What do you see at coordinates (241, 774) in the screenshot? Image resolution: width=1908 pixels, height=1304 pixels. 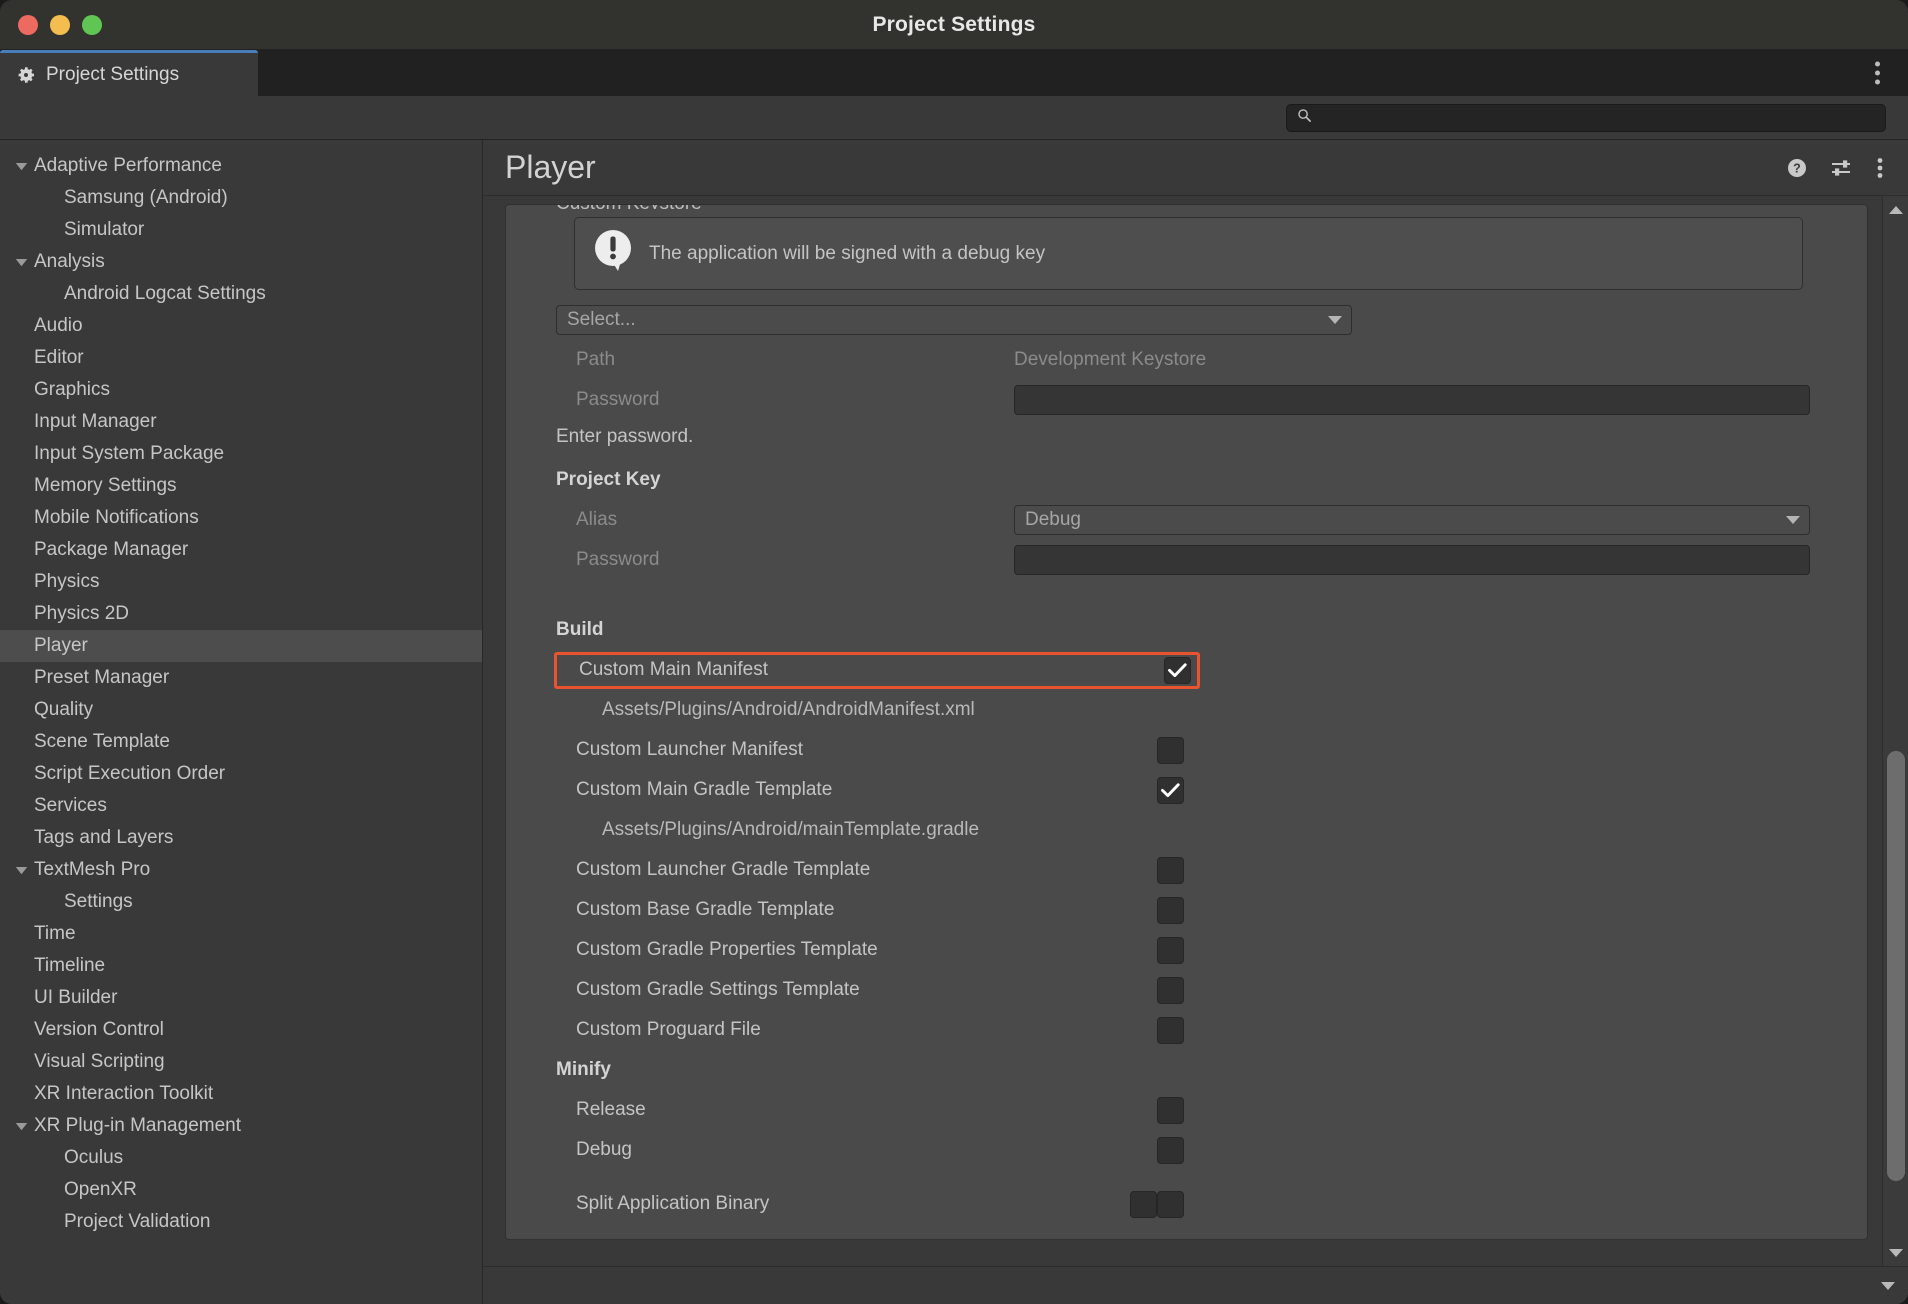 I see `sidebar-item-script-execution-order: Script Execution Order` at bounding box center [241, 774].